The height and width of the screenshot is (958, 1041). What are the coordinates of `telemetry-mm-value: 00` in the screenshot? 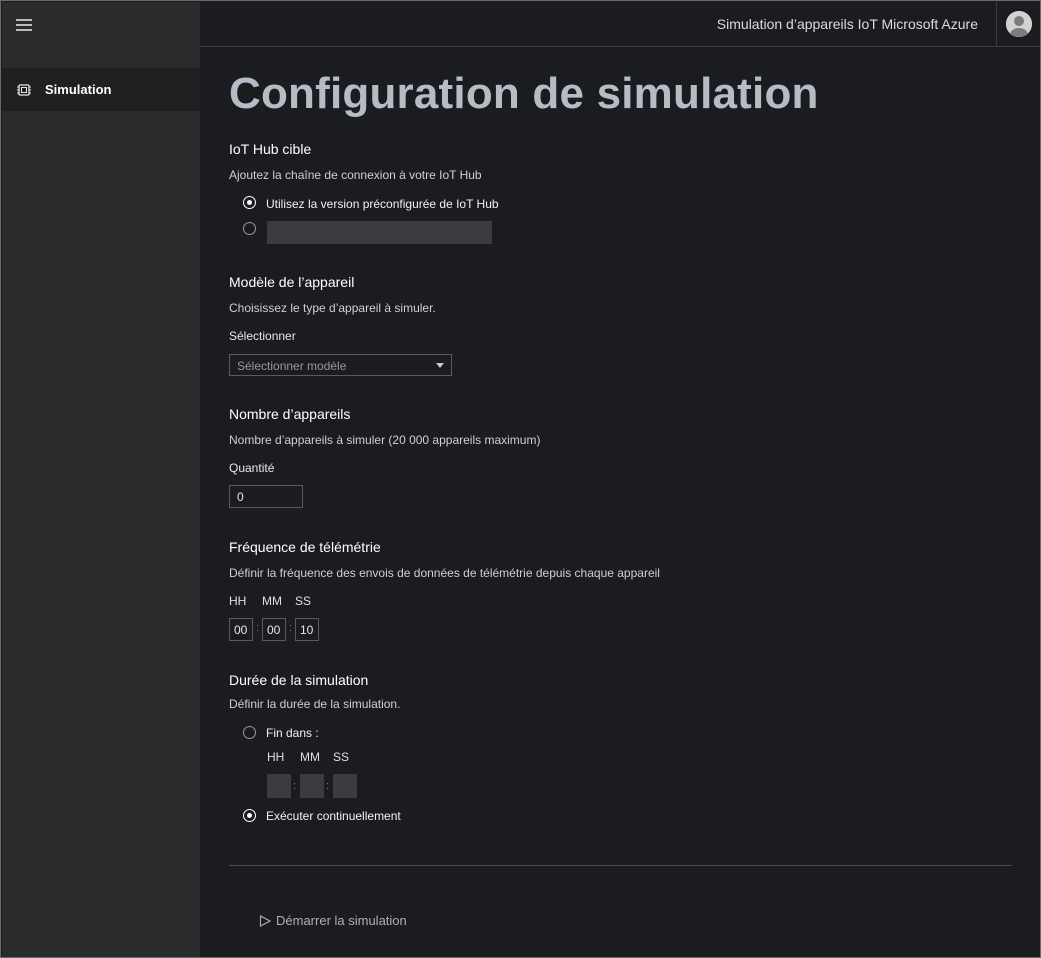 It's located at (274, 630).